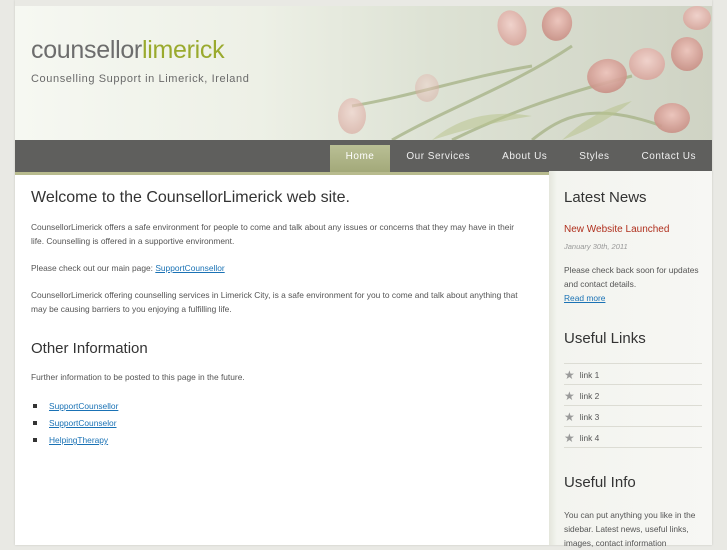 This screenshot has height=550, width=727. What do you see at coordinates (594, 158) in the screenshot?
I see `nav-styles: Styles` at bounding box center [594, 158].